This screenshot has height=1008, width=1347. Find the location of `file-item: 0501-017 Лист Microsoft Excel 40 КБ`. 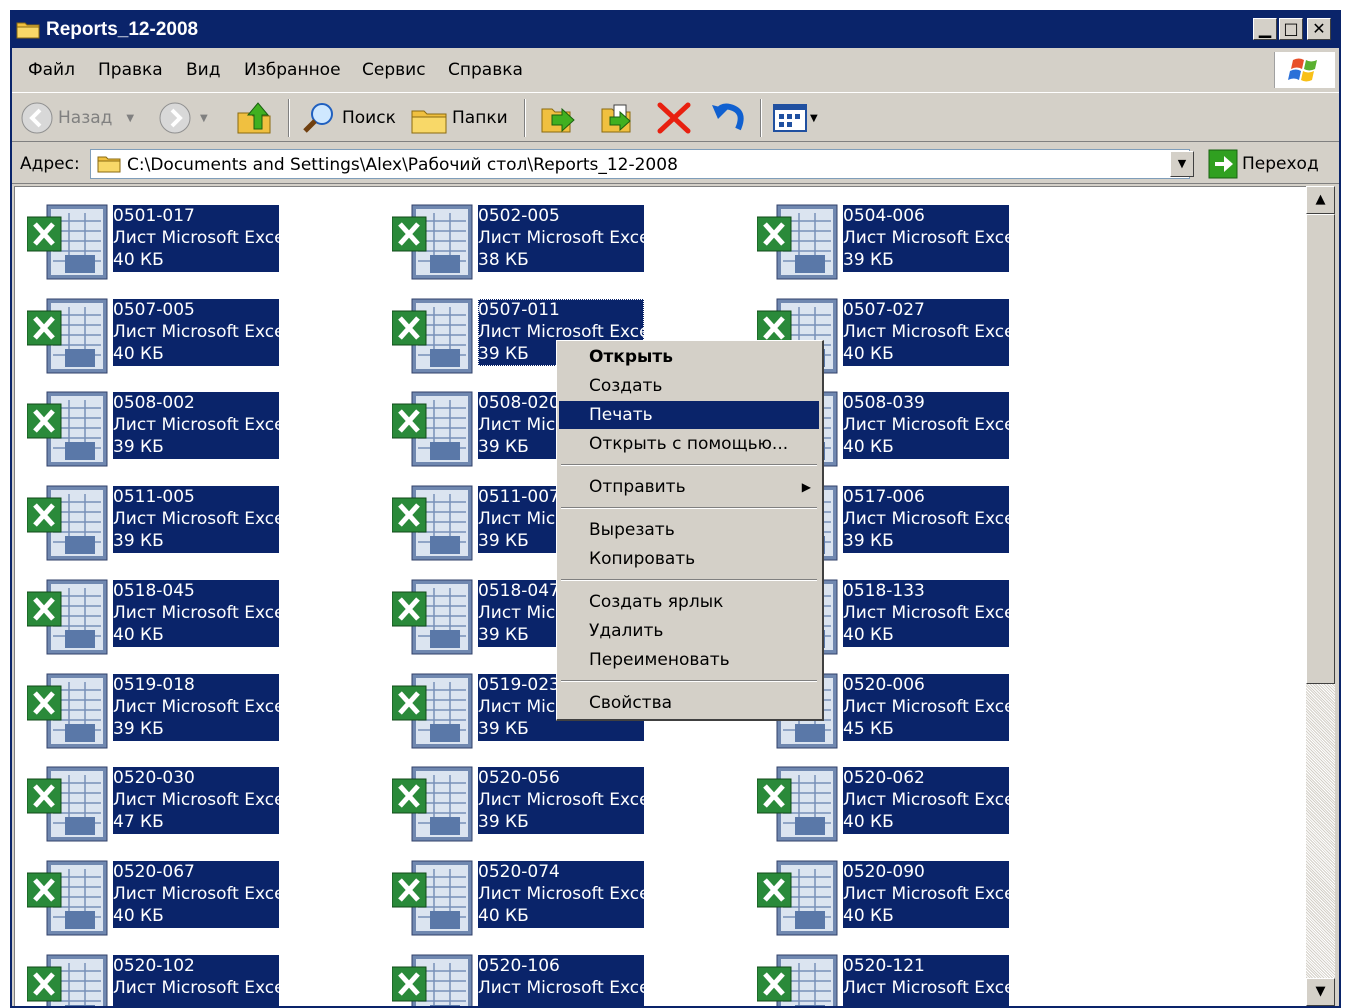

file-item: 0501-017 Лист Microsoft Excel 40 КБ is located at coordinates (156, 244).